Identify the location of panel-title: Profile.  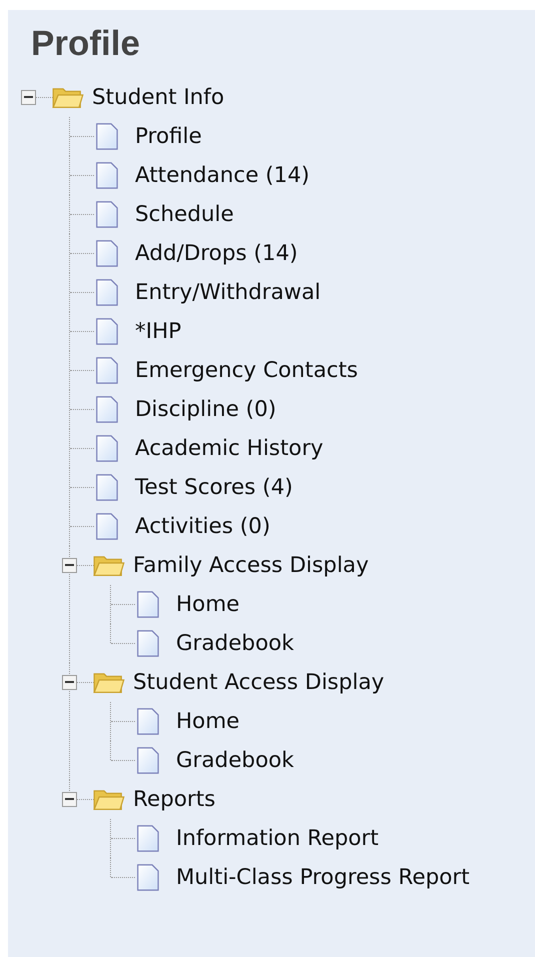
(85, 44).